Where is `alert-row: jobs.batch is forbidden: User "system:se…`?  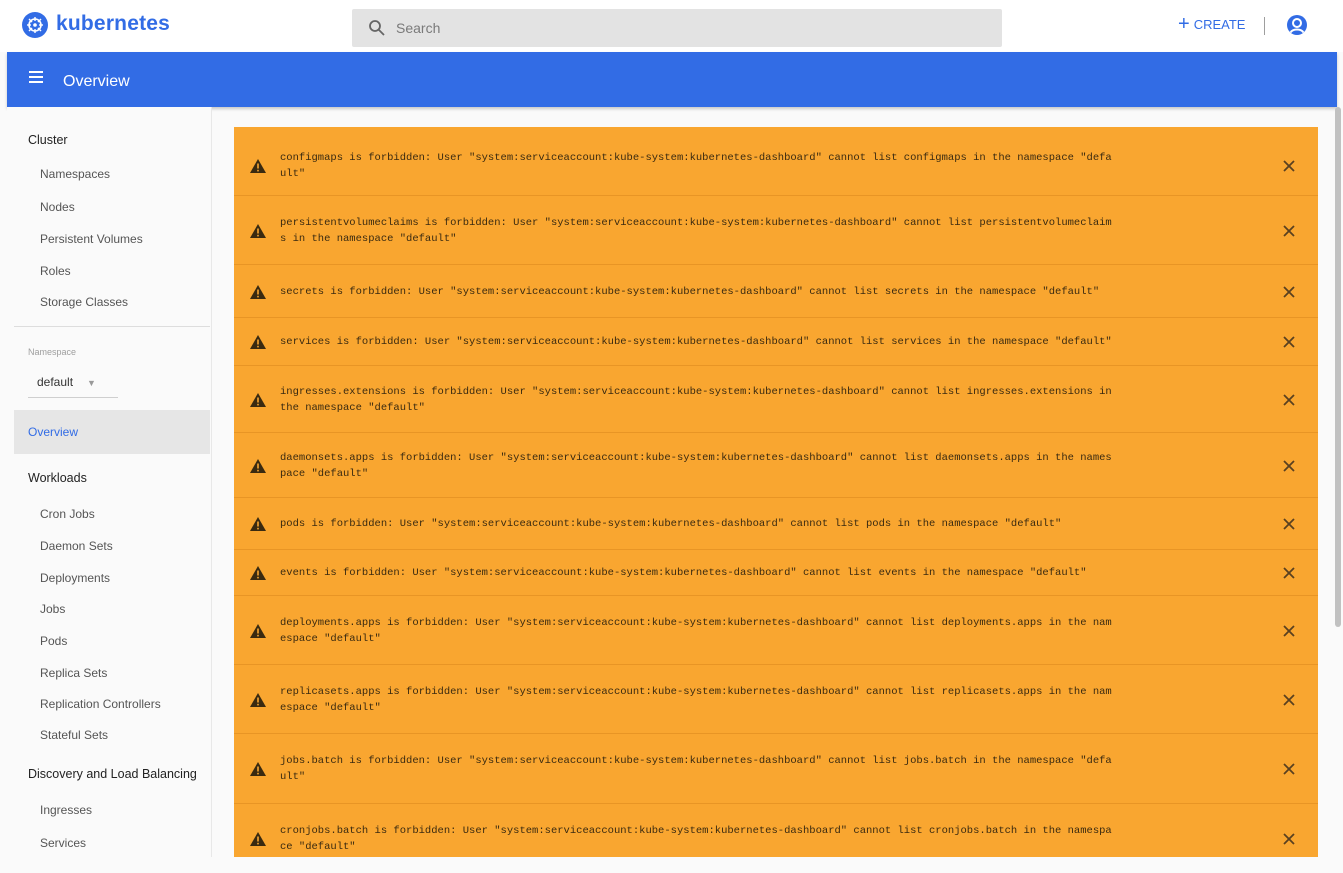 alert-row: jobs.batch is forbidden: User "system:se… is located at coordinates (776, 768).